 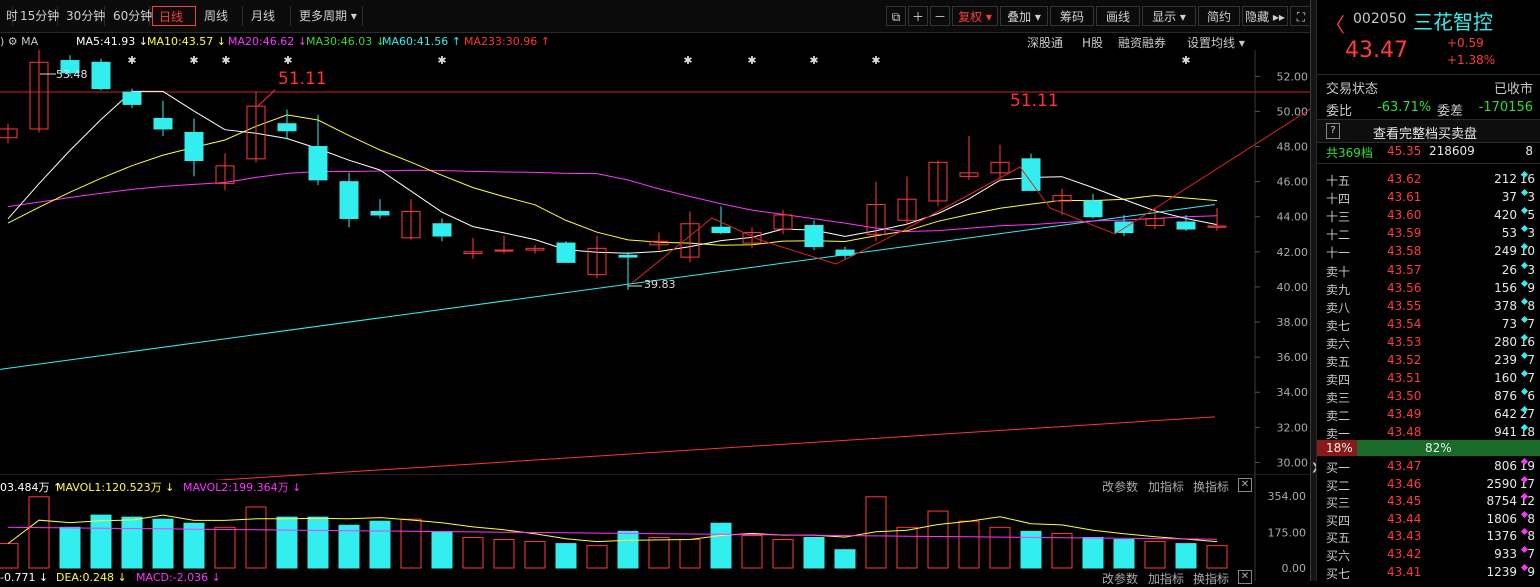 What do you see at coordinates (1428, 179) in the screenshot?
I see `ask-row: 十五 43.62 212 16` at bounding box center [1428, 179].